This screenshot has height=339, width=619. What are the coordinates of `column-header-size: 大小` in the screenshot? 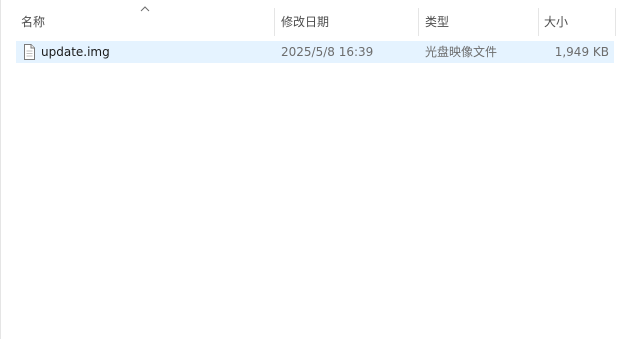 It's located at (556, 22).